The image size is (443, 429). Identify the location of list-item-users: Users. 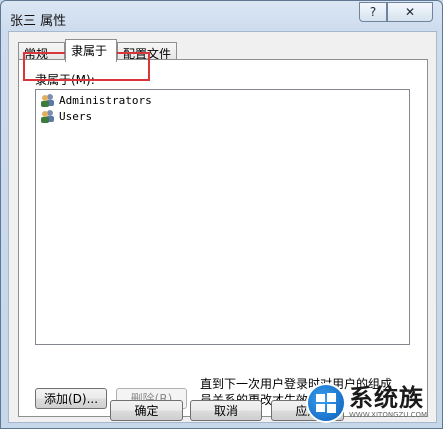
(66, 116).